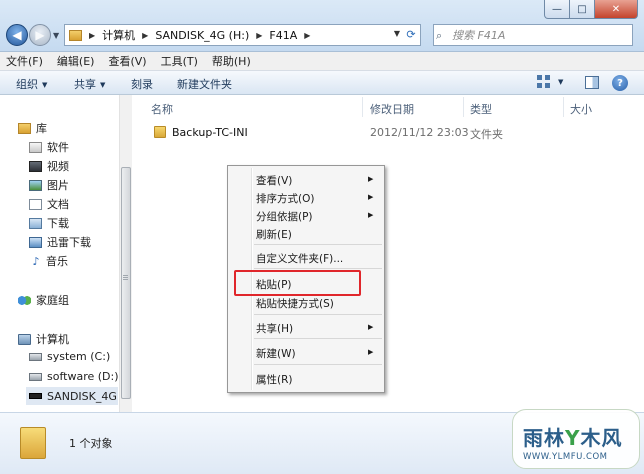 The height and width of the screenshot is (474, 644). I want to click on chevron-right-icon: ▶, so click(259, 35).